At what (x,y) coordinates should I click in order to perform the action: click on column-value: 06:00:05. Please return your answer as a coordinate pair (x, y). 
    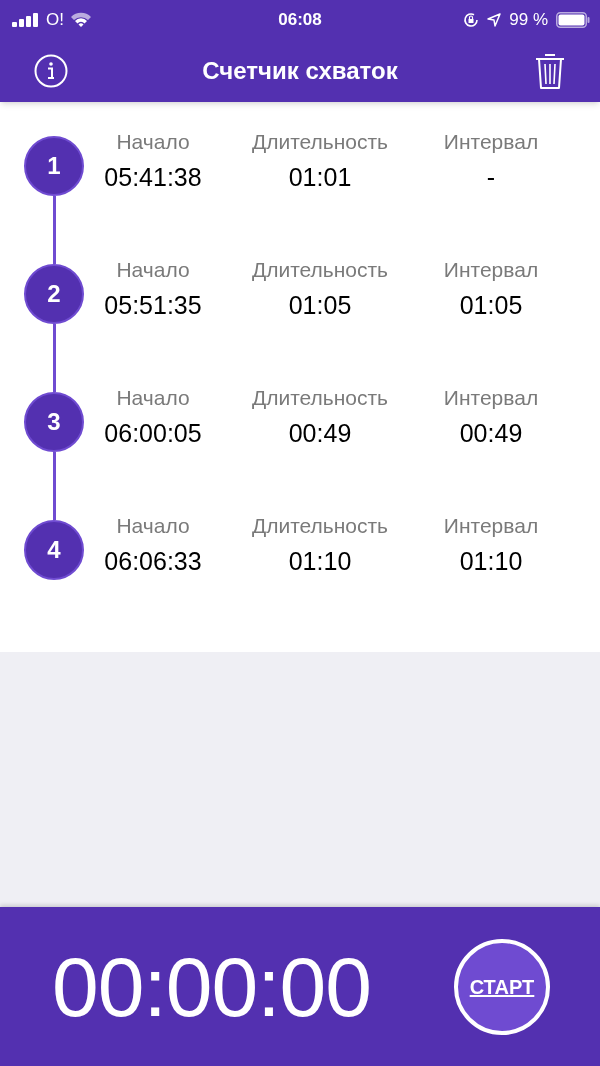
    Looking at the image, I should click on (153, 433).